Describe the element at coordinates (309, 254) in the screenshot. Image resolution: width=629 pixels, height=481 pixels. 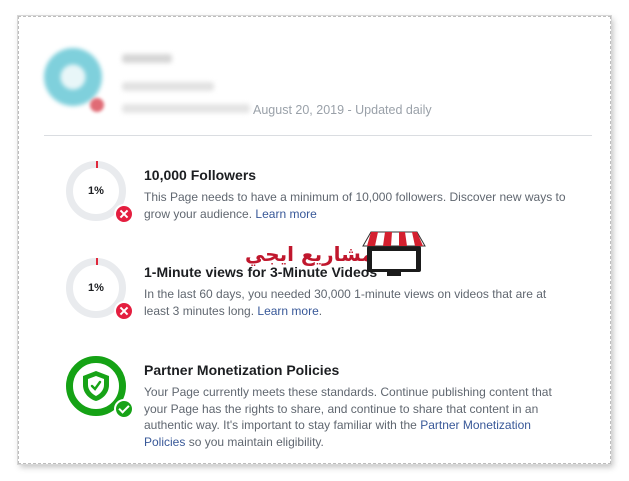
I see `watermark-text: مشاريع ايجي` at that location.